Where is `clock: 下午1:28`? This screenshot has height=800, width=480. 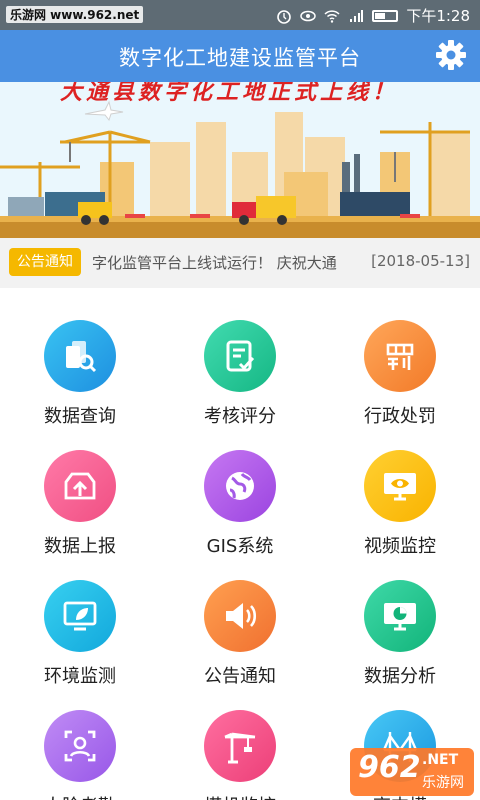
clock: 下午1:28 is located at coordinates (438, 16).